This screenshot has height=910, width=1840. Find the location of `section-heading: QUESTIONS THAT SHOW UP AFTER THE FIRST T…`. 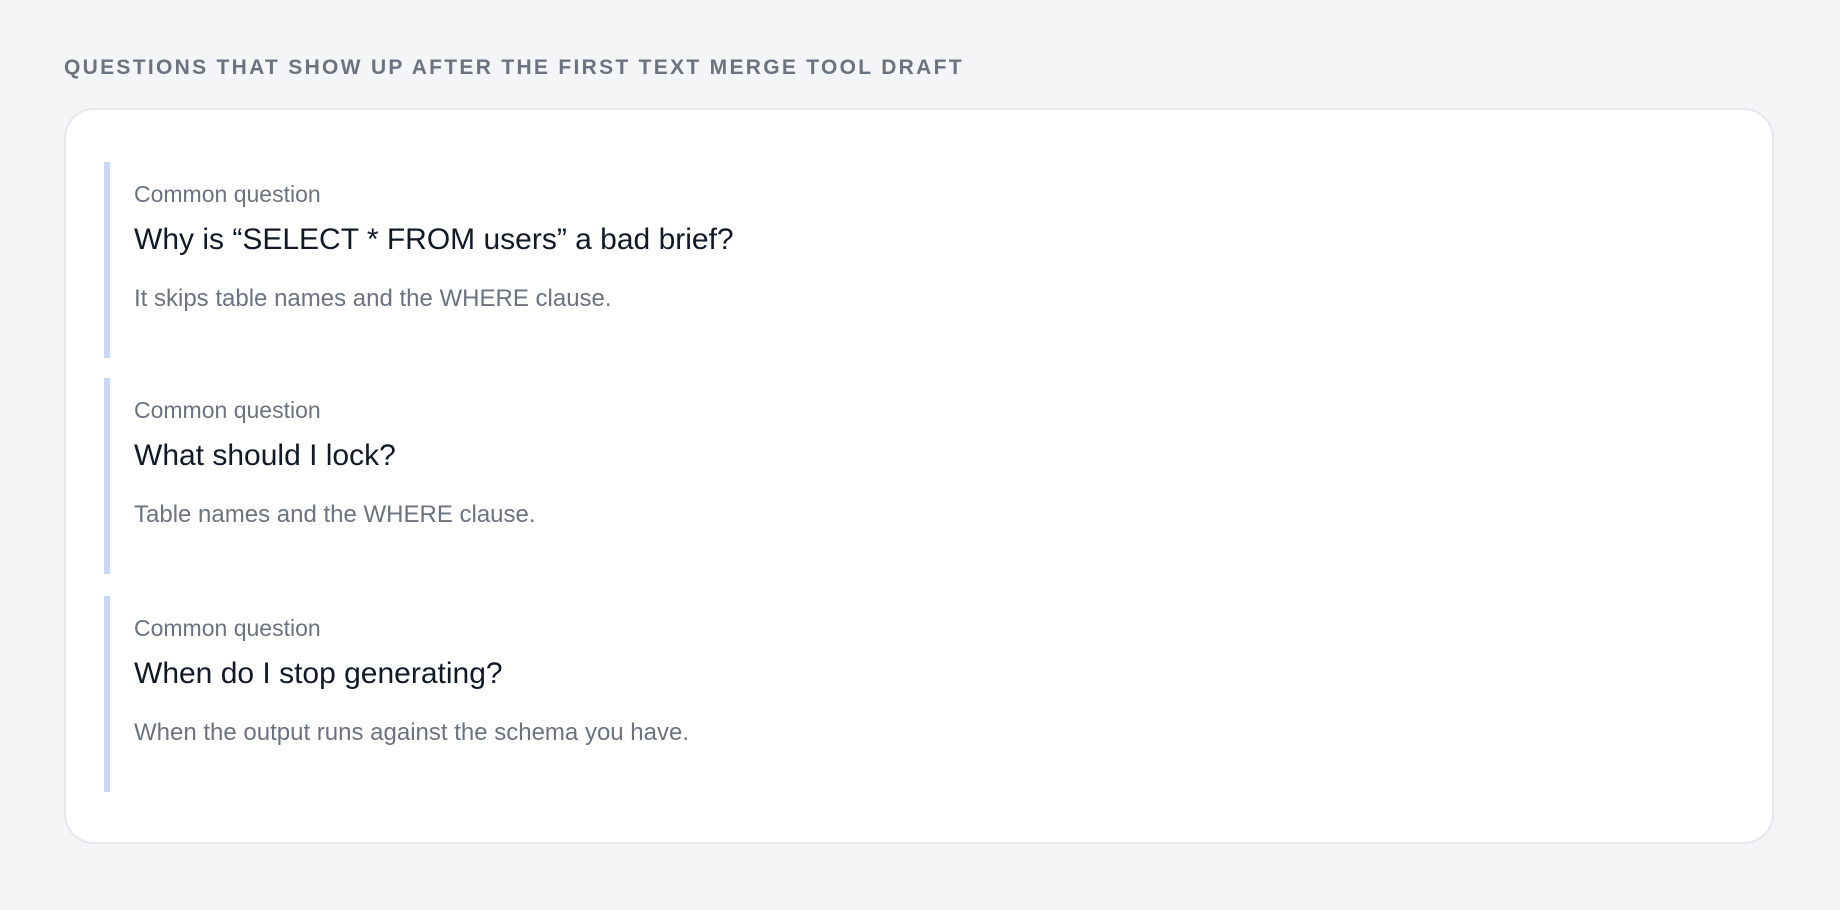

section-heading: QUESTIONS THAT SHOW UP AFTER THE FIRST T… is located at coordinates (514, 67).